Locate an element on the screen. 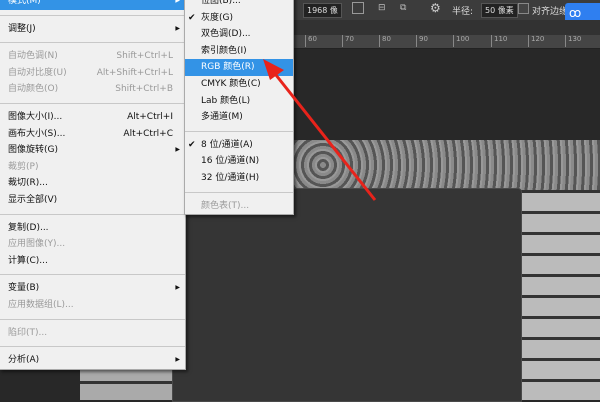 Image resolution: width=600 pixels, height=402 pixels. arrow-shaft is located at coordinates (323, 135).